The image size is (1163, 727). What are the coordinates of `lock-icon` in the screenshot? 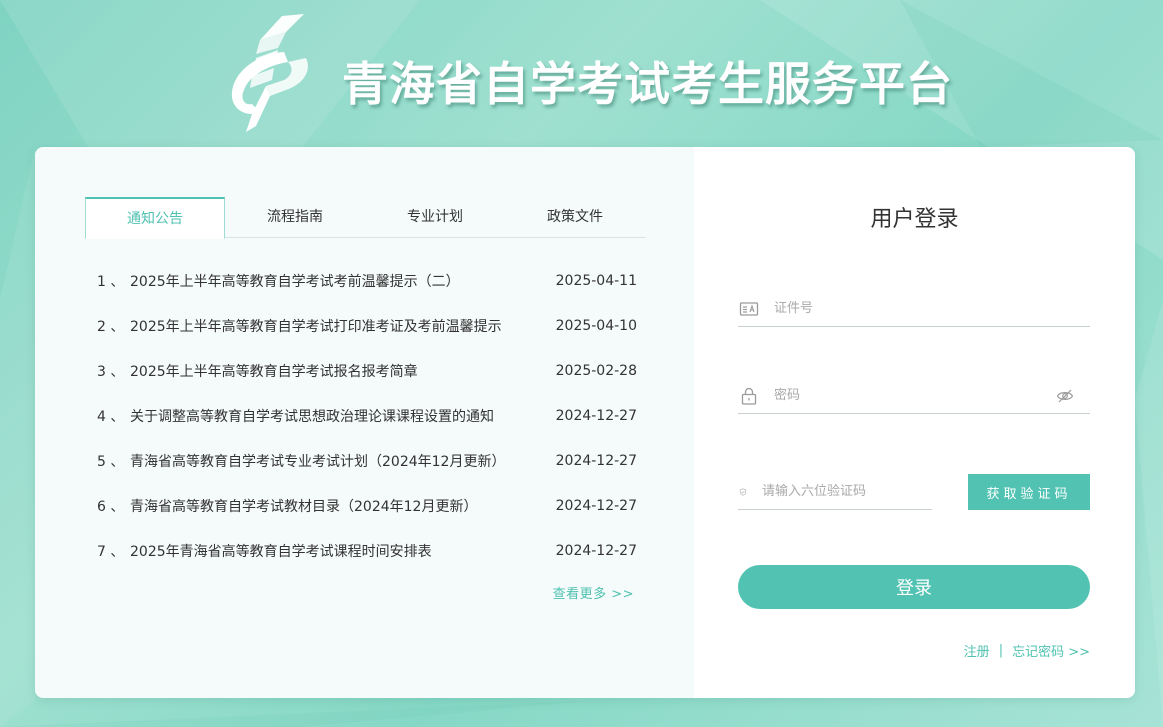 It's located at (749, 396).